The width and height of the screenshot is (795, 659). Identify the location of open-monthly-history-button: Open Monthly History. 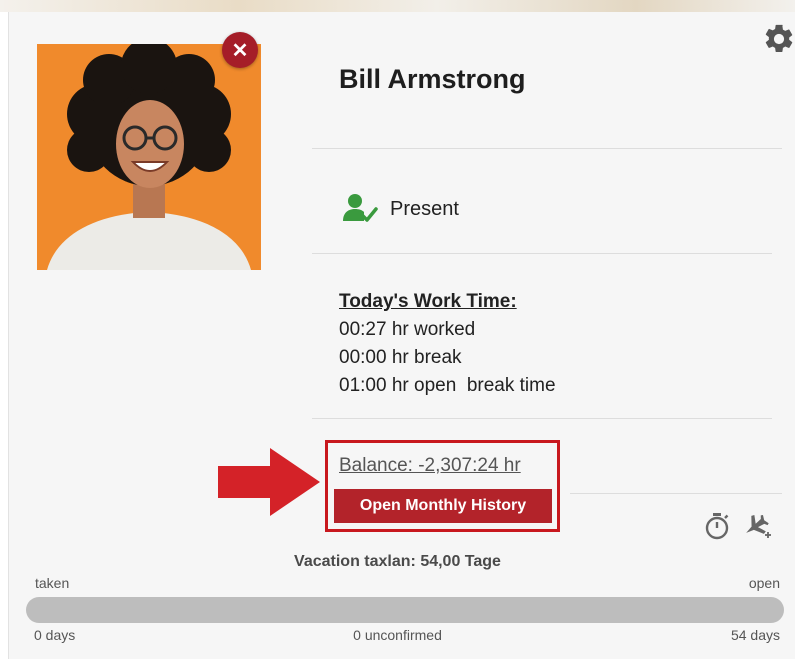
(443, 506).